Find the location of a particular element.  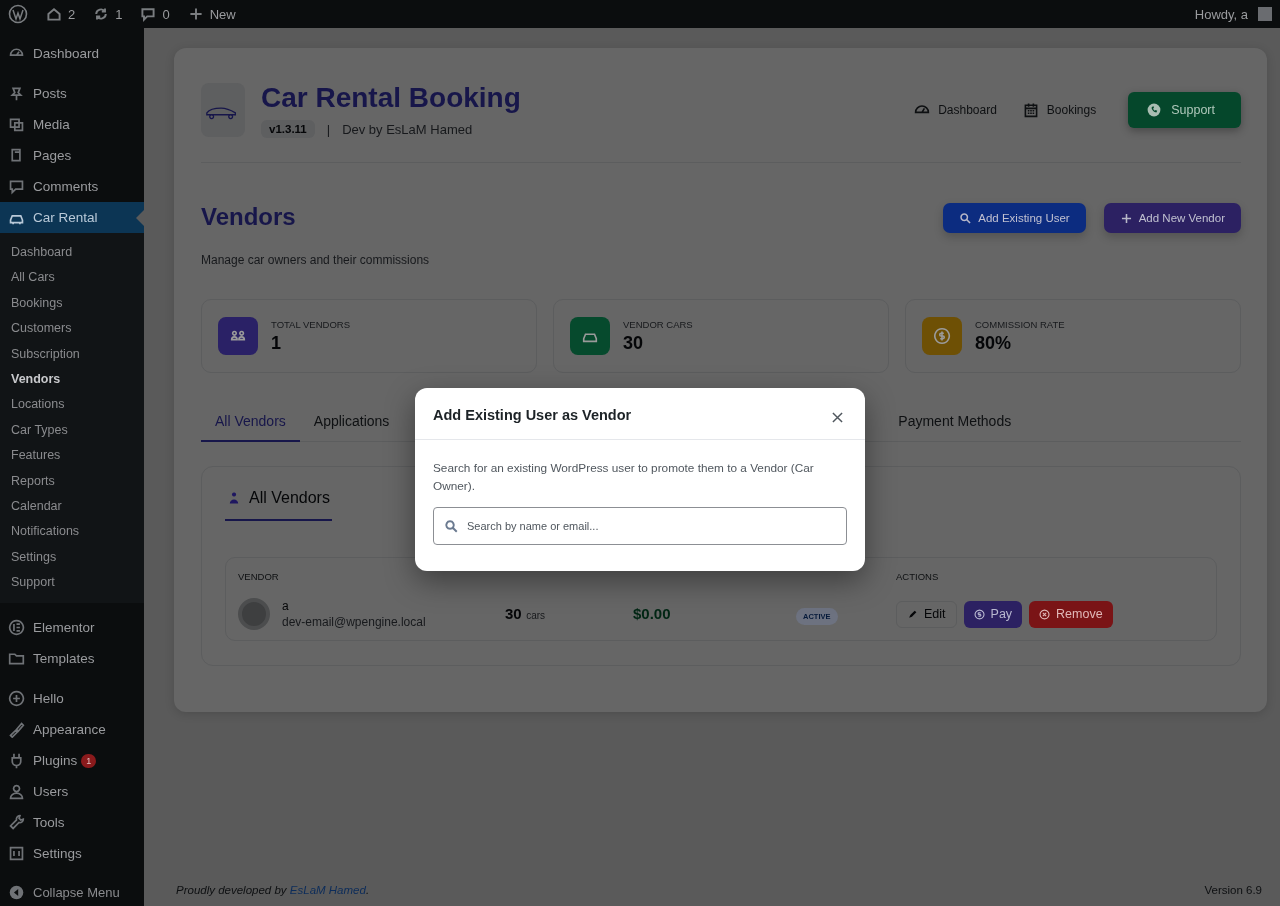

remove-icon is located at coordinates (1045, 614).